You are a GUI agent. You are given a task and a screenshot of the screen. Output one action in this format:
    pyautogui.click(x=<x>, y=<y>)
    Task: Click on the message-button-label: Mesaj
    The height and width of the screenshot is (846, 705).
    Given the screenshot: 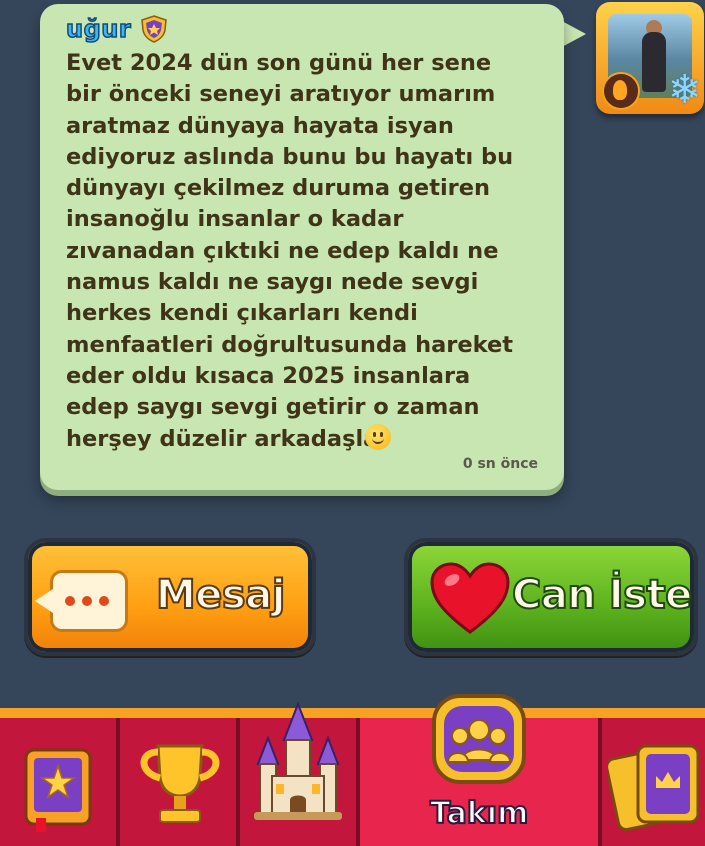 What is the action you would take?
    pyautogui.click(x=220, y=595)
    